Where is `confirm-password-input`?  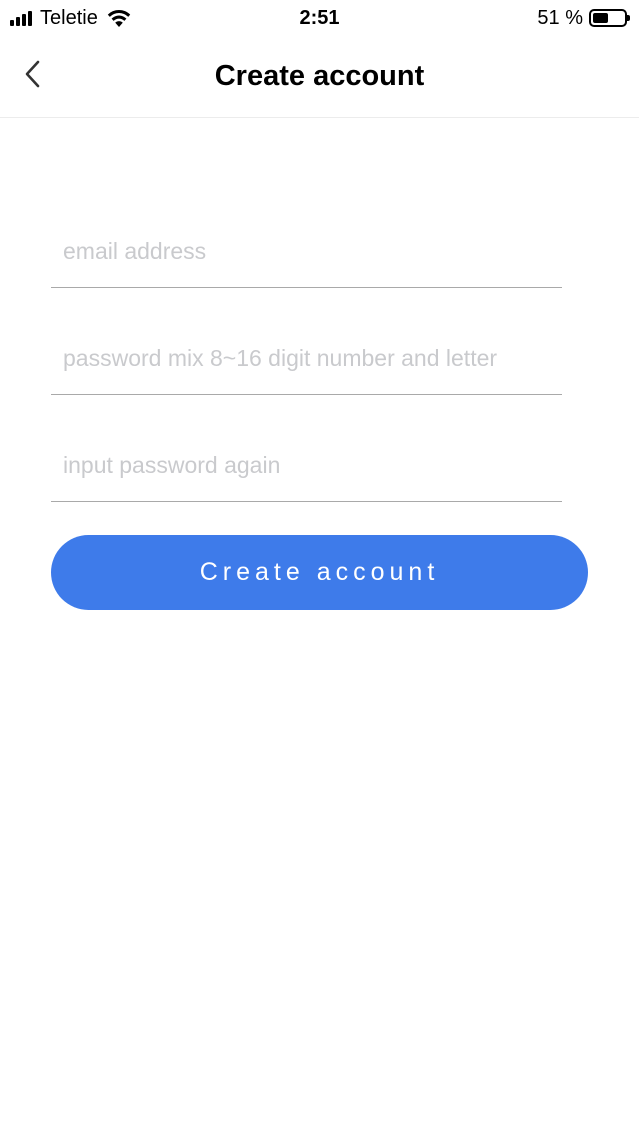
confirm-password-input is located at coordinates (308, 465).